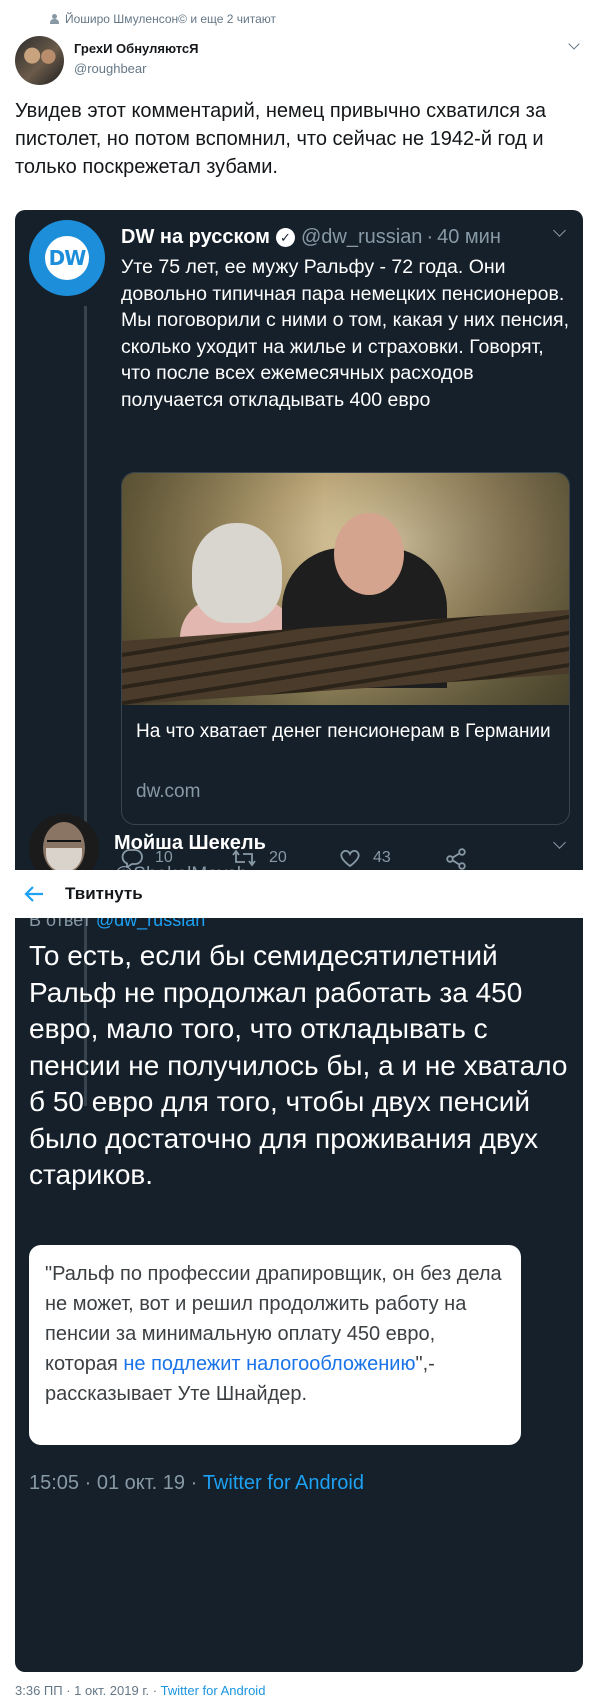  What do you see at coordinates (171, 19) in the screenshot?
I see `reading-text: Йоширо Шмуленсон© и еще 2 читают` at bounding box center [171, 19].